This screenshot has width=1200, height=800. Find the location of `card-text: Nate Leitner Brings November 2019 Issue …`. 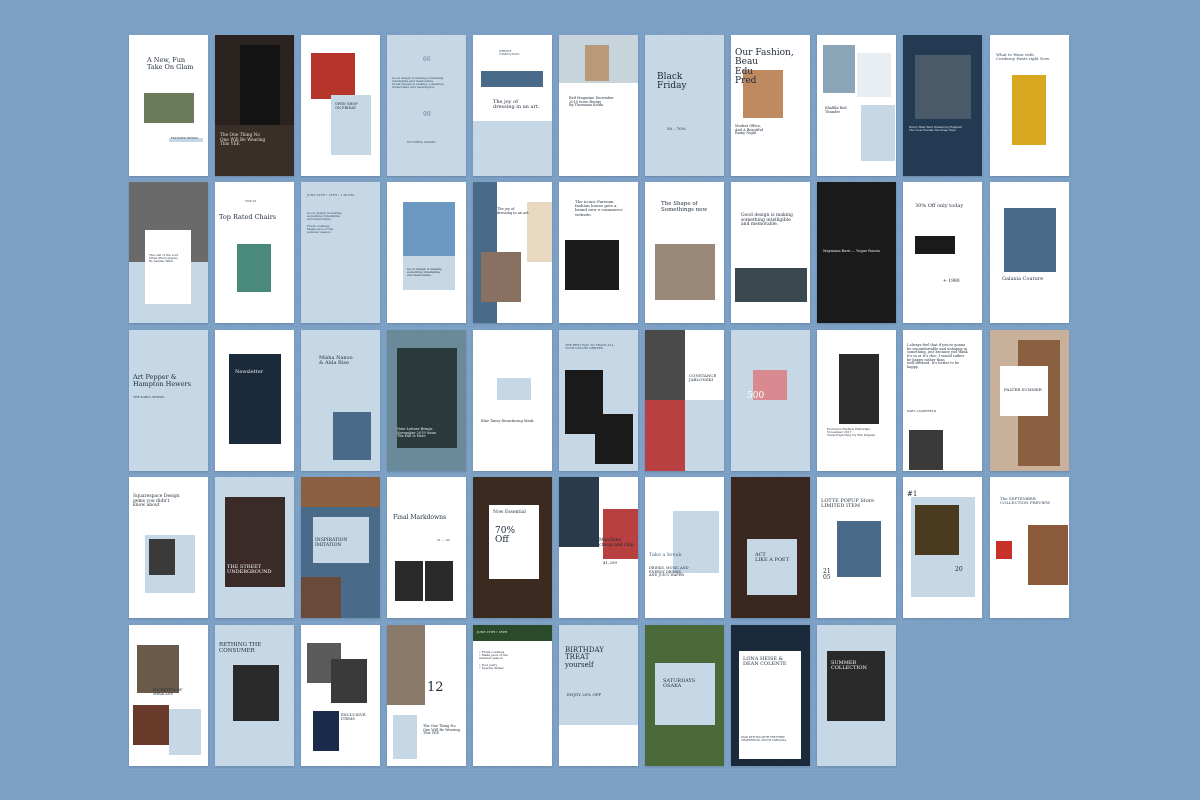

card-text: Nate Leitner Brings November 2019 Issue … is located at coordinates (416, 433).